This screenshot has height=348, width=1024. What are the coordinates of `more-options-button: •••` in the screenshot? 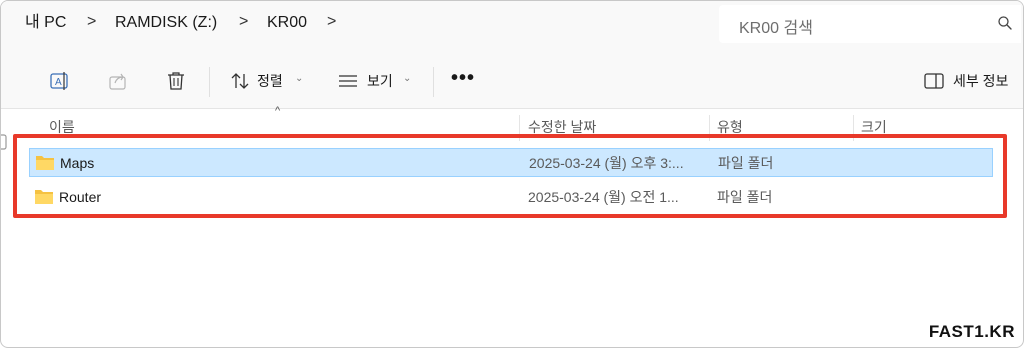 It's located at (463, 78).